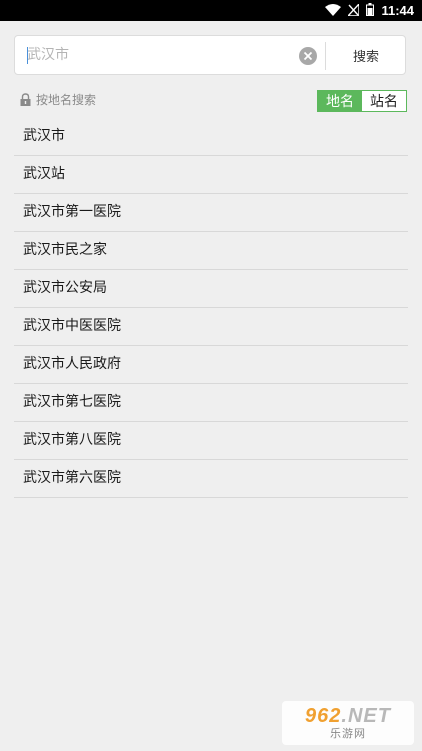 Image resolution: width=422 pixels, height=751 pixels. Describe the element at coordinates (384, 101) in the screenshot. I see `tab-station-name: 站名` at that location.